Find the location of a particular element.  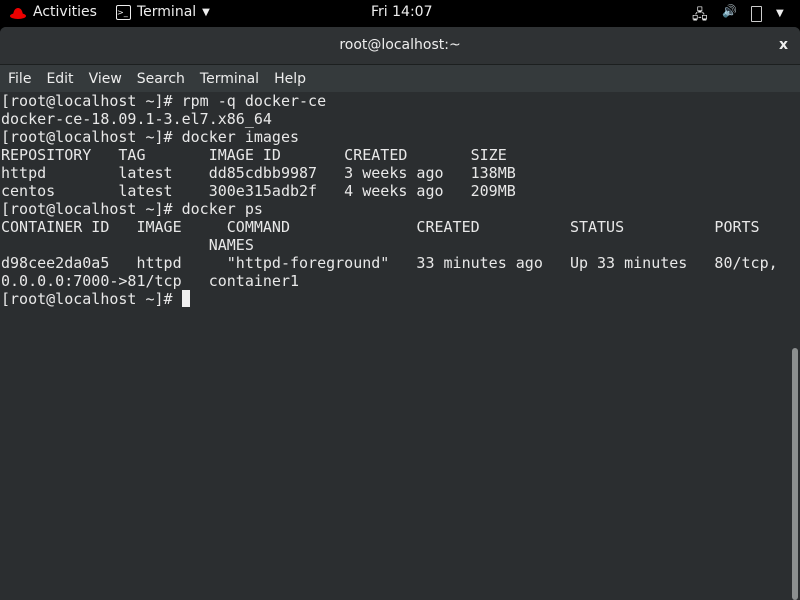

terminal-app-menu: >_ Terminal ▼ is located at coordinates (163, 12).